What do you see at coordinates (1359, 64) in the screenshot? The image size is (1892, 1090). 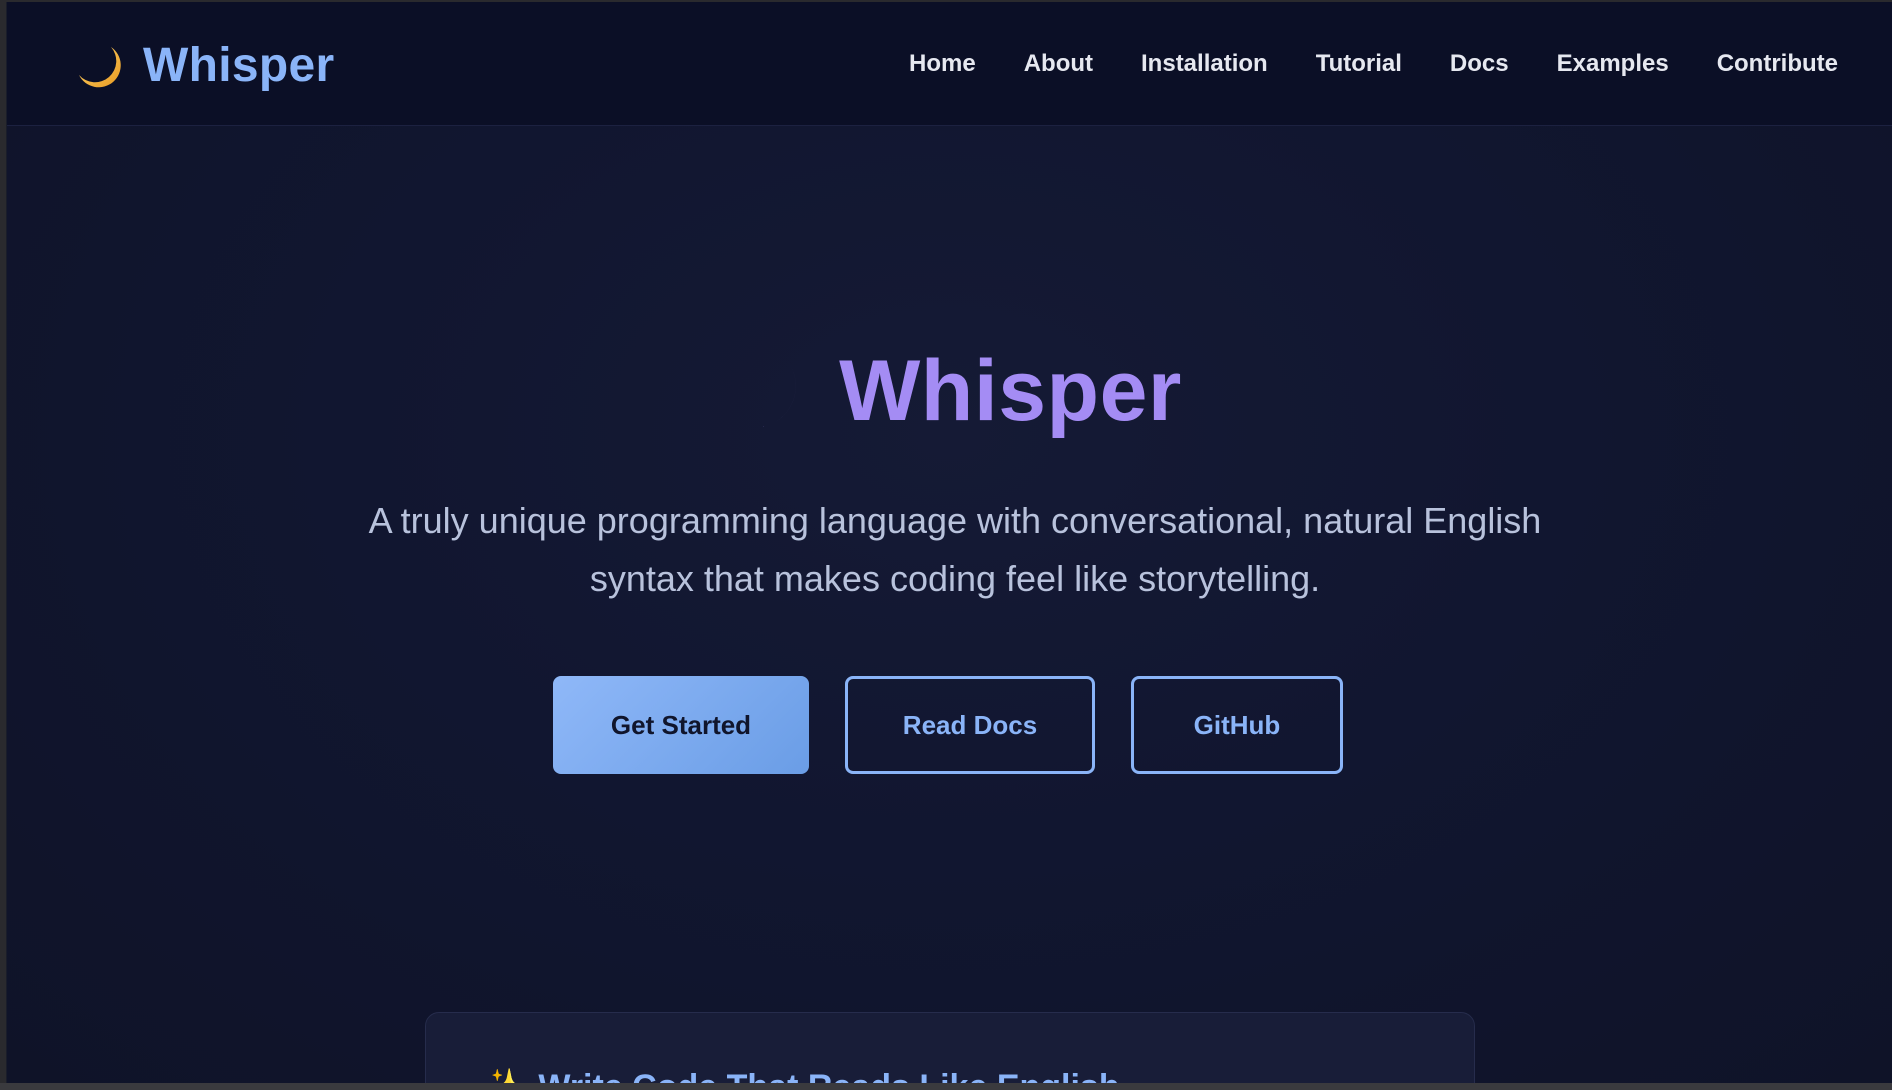 I see `nav-link-tutorial: Tutorial` at bounding box center [1359, 64].